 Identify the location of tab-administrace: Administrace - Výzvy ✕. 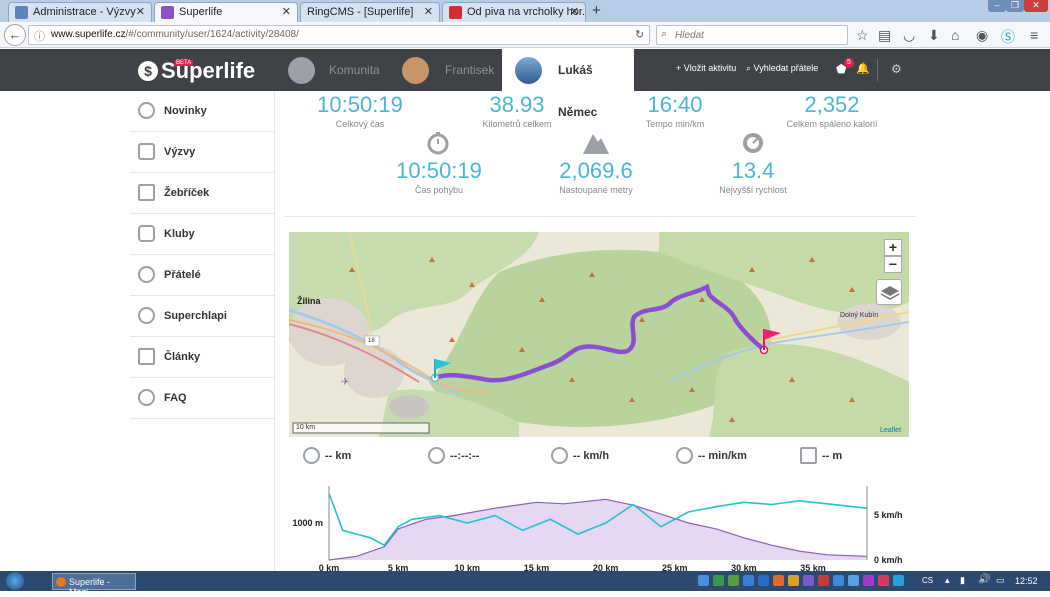
(80, 12).